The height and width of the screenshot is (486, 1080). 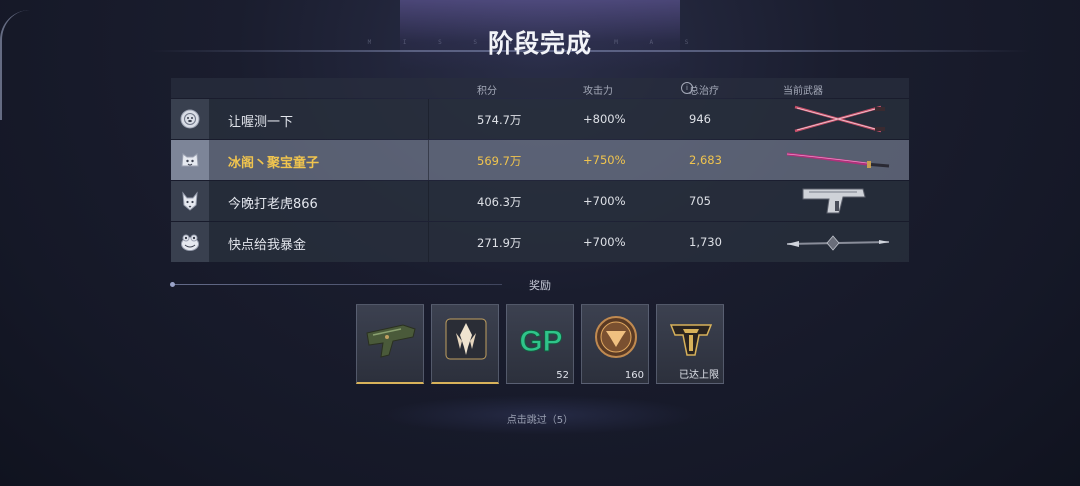 What do you see at coordinates (540, 119) in the screenshot?
I see `player-row: 让喔测一下 574.7万 +800% 946` at bounding box center [540, 119].